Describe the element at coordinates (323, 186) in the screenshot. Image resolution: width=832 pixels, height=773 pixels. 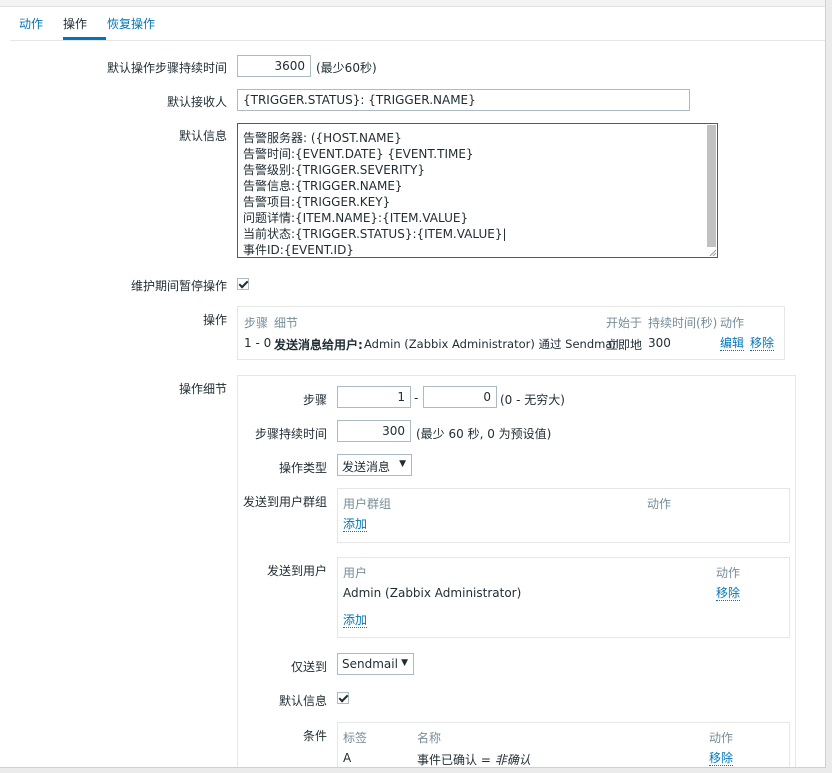
I see `message-line: 告警信息:{TRIGGER.NAME}` at that location.